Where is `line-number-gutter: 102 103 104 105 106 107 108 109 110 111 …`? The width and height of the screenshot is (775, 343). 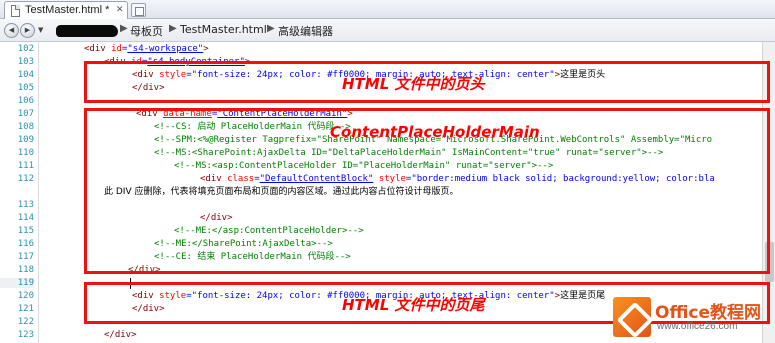
line-number-gutter: 102 103 104 105 106 107 108 109 110 111 … is located at coordinates (19, 192).